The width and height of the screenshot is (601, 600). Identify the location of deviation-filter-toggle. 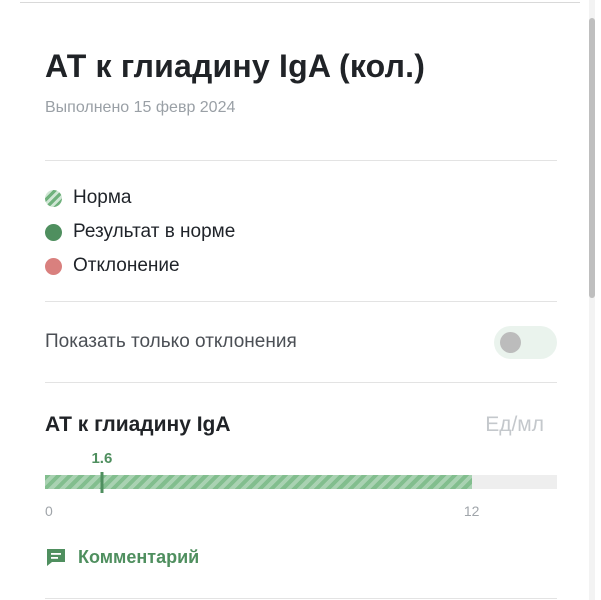
(525, 342).